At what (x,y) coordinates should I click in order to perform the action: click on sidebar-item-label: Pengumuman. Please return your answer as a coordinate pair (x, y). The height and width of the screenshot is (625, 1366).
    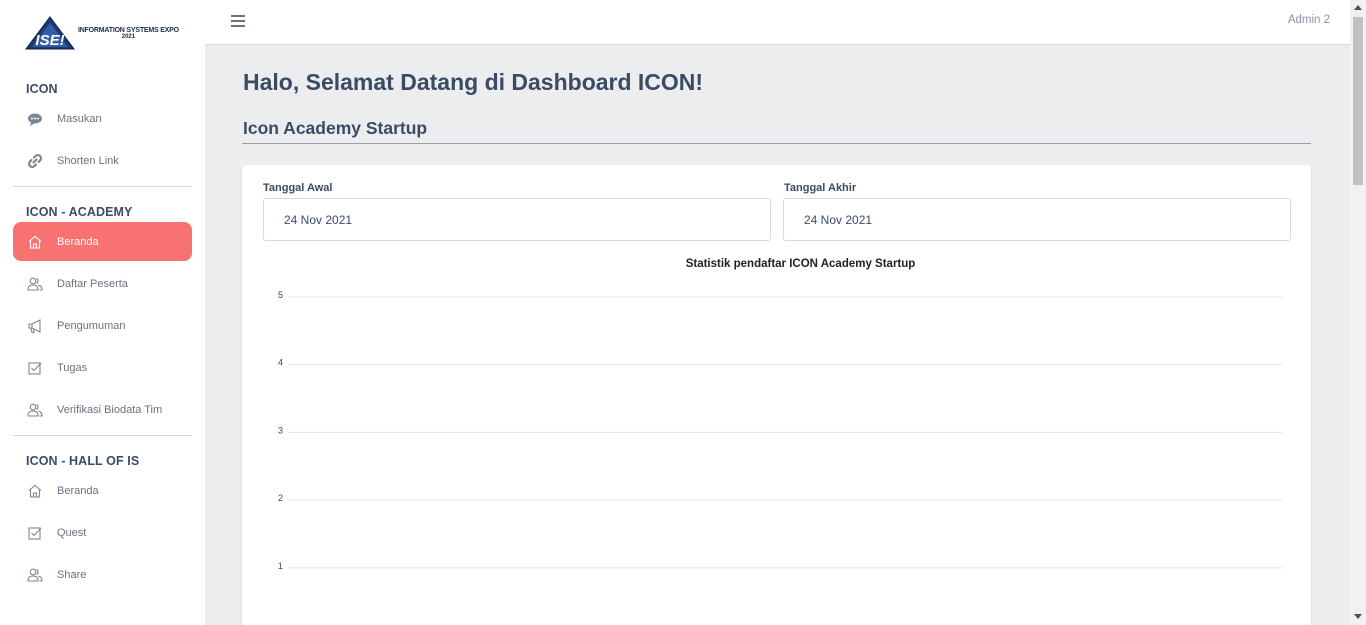
    Looking at the image, I should click on (91, 325).